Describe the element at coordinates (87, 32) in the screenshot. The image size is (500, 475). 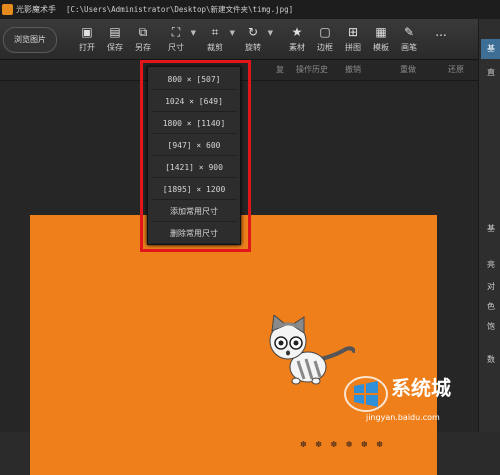
I see `open-icon: ▣` at that location.